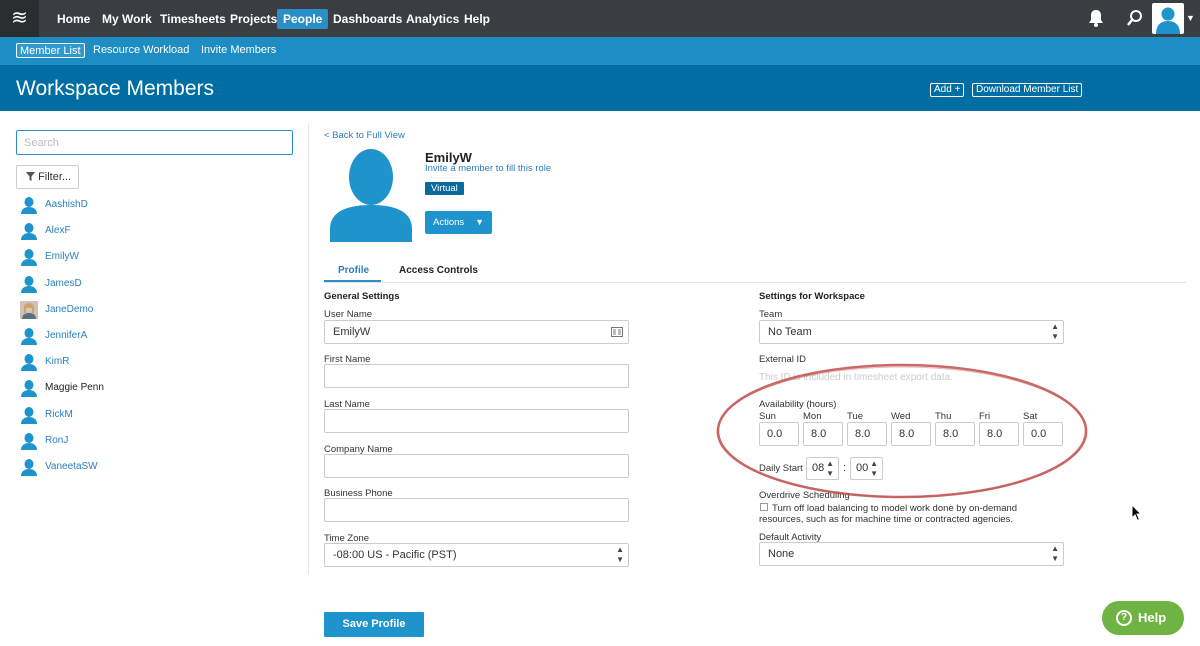 Image resolution: width=1200 pixels, height=646 pixels. What do you see at coordinates (374, 624) in the screenshot?
I see `save-profile-button: Save Profile` at bounding box center [374, 624].